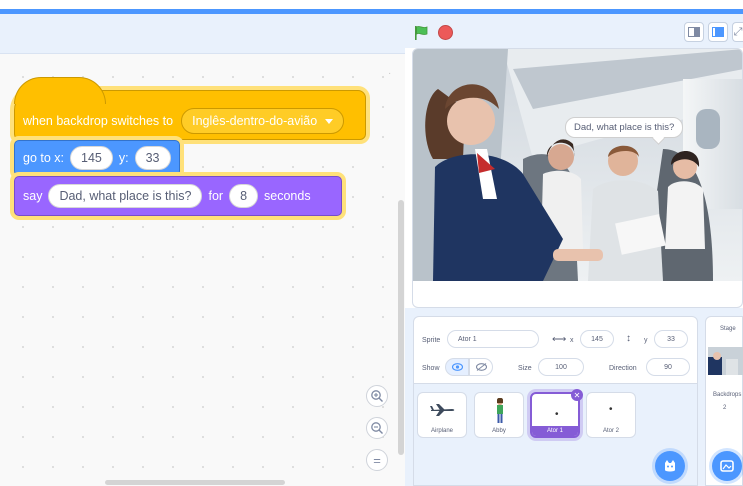  I want to click on x-value: 145, so click(597, 339).